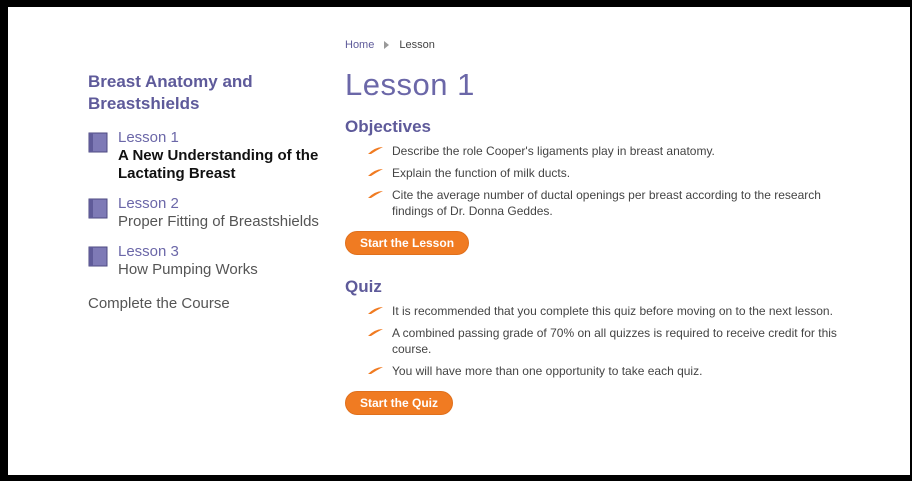 The width and height of the screenshot is (912, 481). Describe the element at coordinates (188, 270) in the screenshot. I see `lesson-title: How Pumping Works` at that location.